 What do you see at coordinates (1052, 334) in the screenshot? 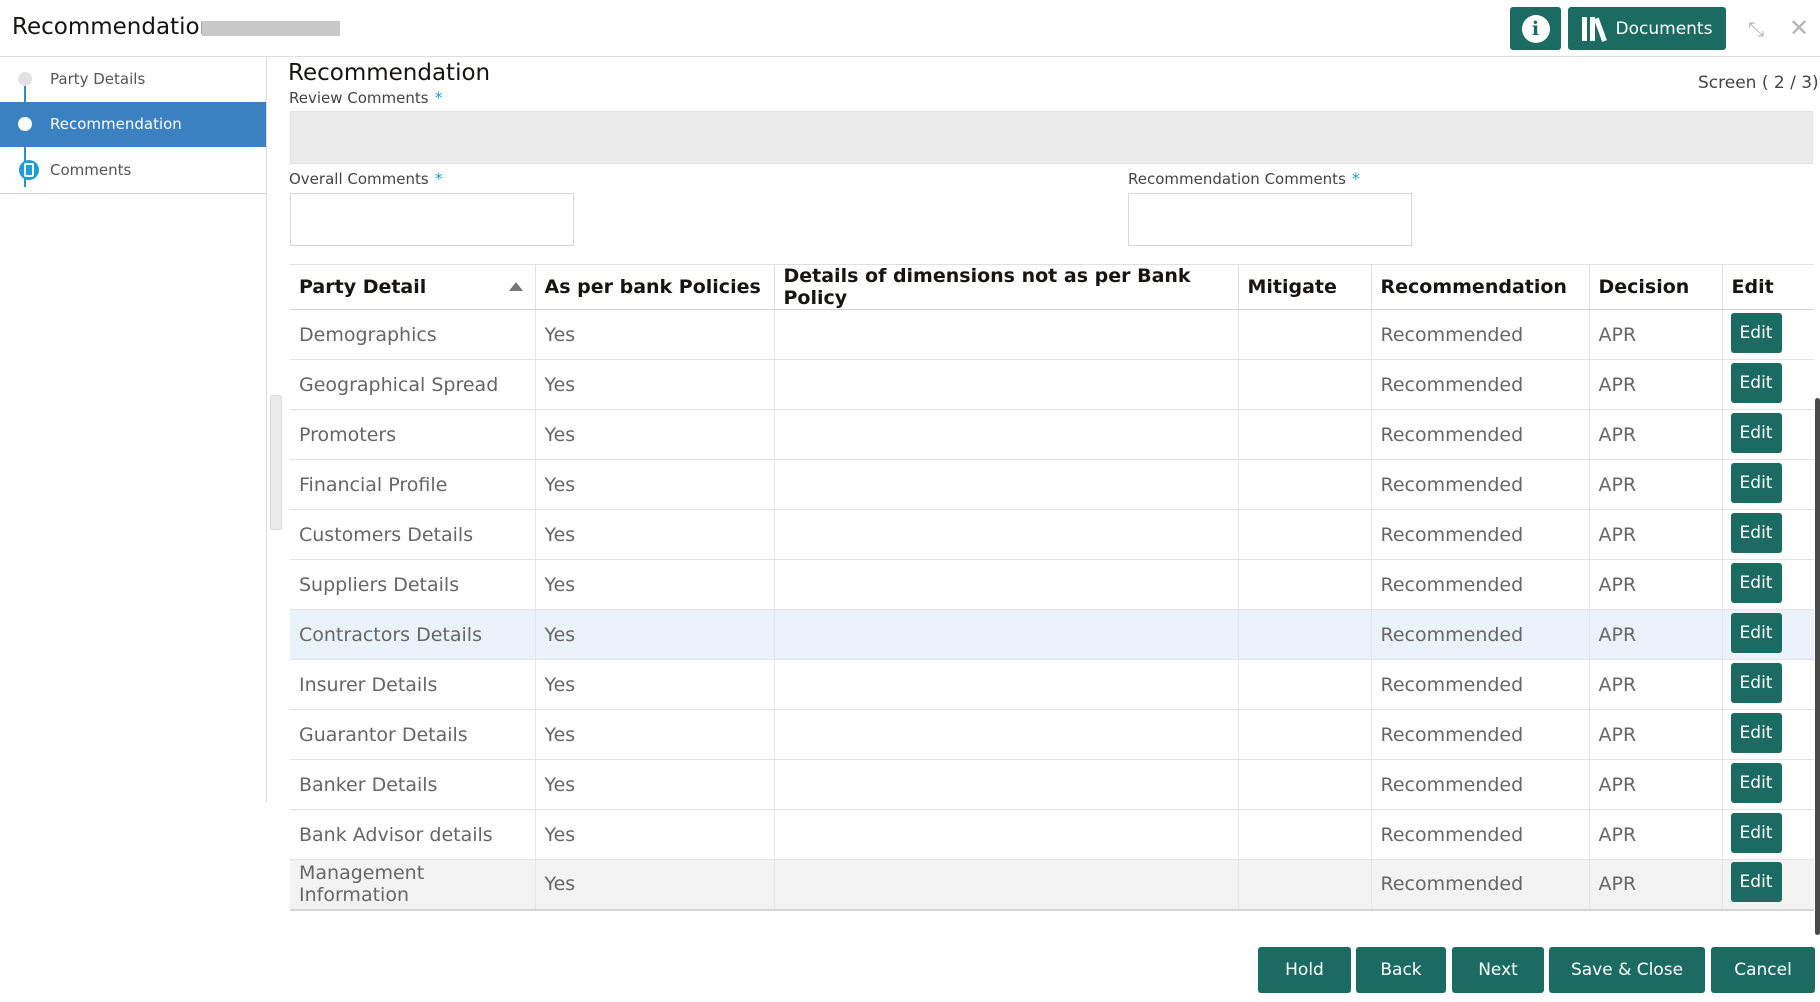
I see `table-row: Demographics Yes Recommended APR Edit` at bounding box center [1052, 334].